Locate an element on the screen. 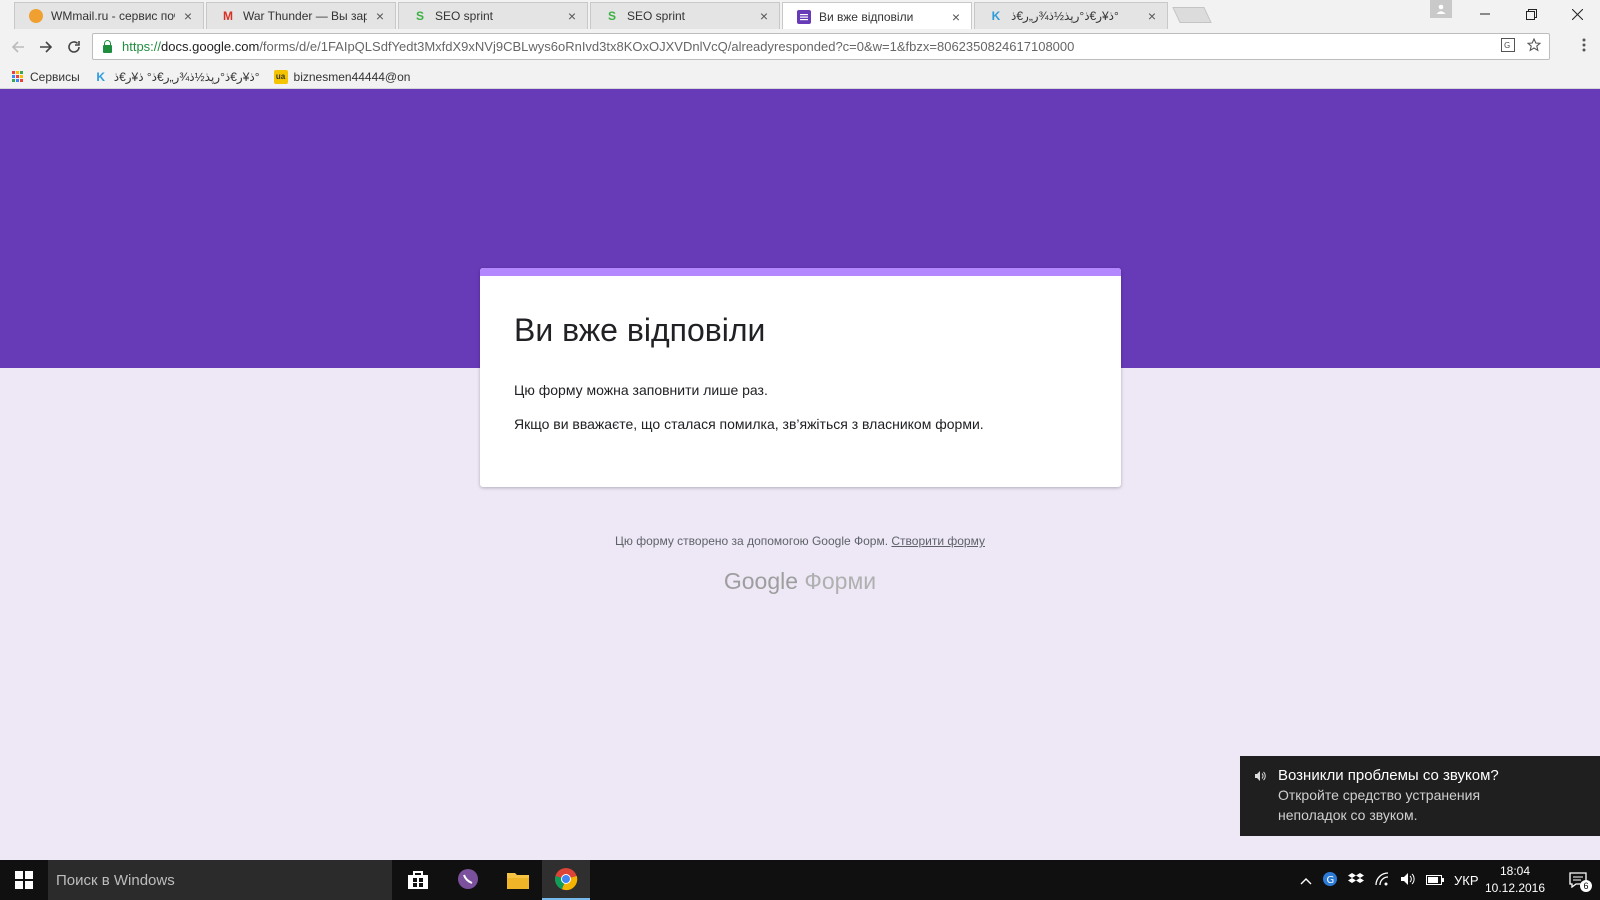  bookmark-label: Сервисы is located at coordinates (55, 76).